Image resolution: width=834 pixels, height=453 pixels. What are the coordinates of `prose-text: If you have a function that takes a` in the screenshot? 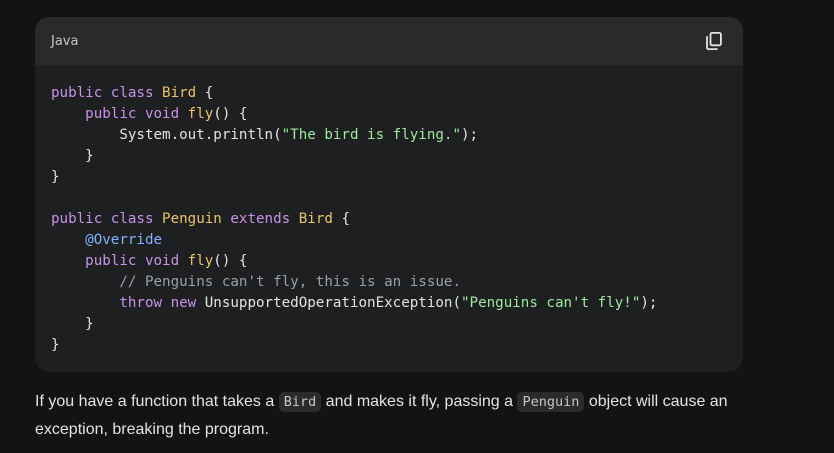 It's located at (157, 401).